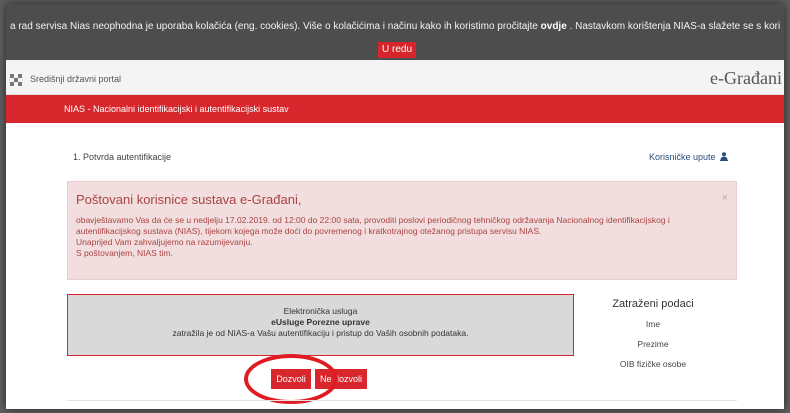 Image resolution: width=790 pixels, height=413 pixels. Describe the element at coordinates (653, 324) in the screenshot. I see `requested-item-first-name: Ime` at that location.